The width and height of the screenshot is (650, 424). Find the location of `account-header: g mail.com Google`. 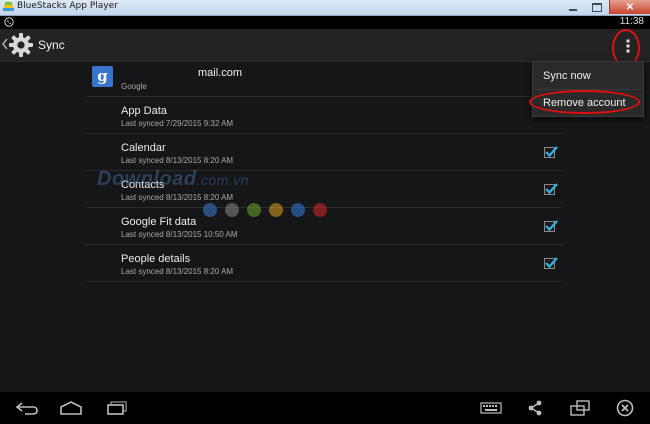

account-header: g mail.com Google is located at coordinates (324, 79).